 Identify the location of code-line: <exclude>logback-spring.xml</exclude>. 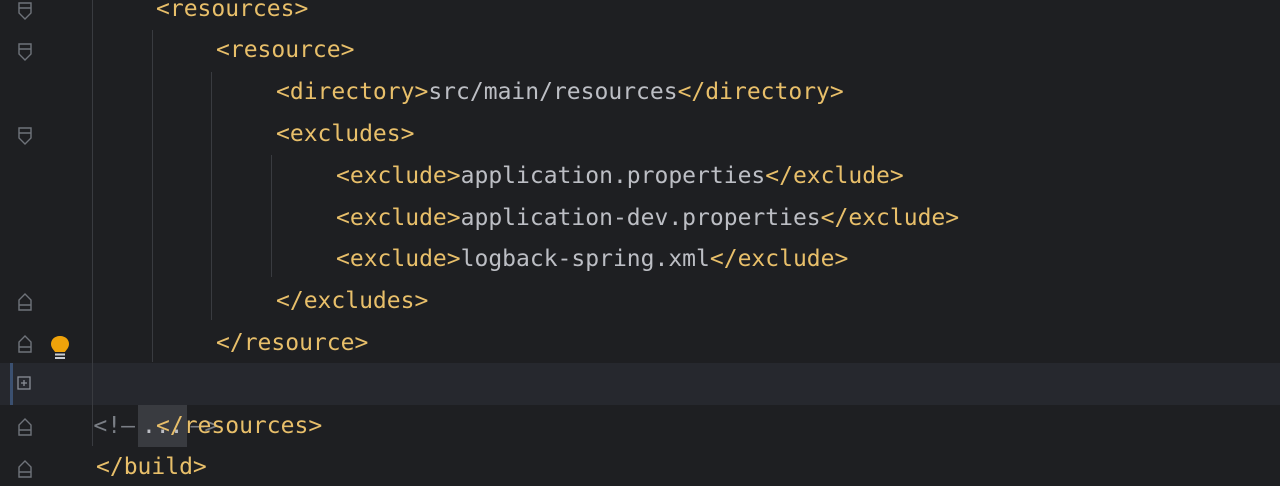
(640, 259).